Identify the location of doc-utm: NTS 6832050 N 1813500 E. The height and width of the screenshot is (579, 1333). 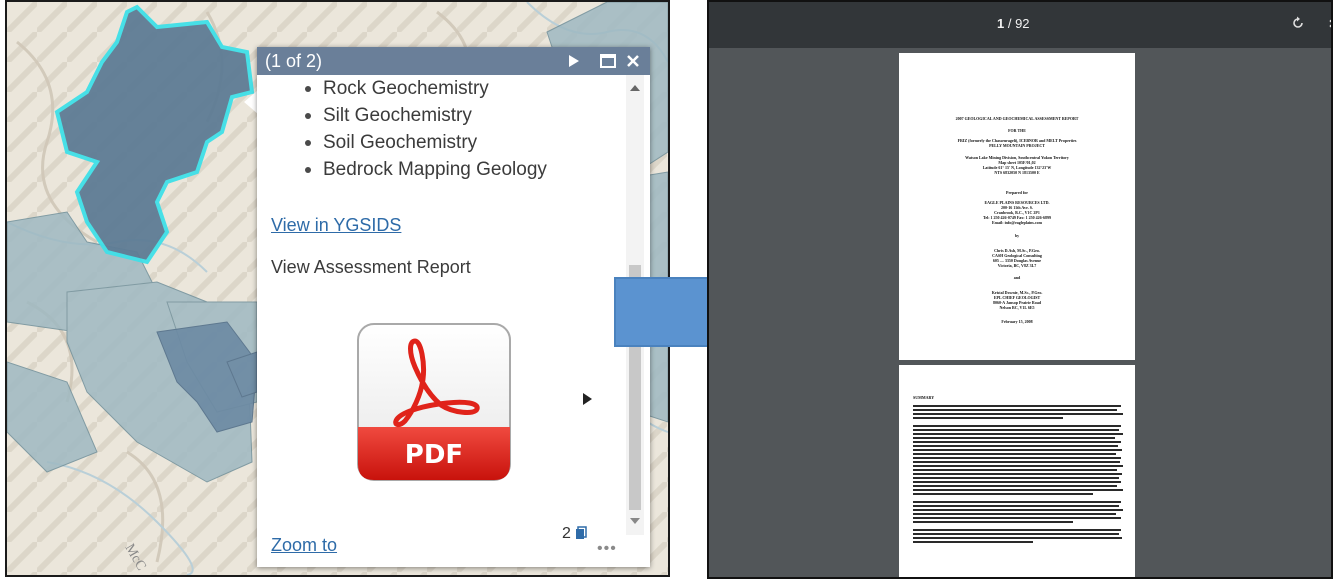
(1017, 172).